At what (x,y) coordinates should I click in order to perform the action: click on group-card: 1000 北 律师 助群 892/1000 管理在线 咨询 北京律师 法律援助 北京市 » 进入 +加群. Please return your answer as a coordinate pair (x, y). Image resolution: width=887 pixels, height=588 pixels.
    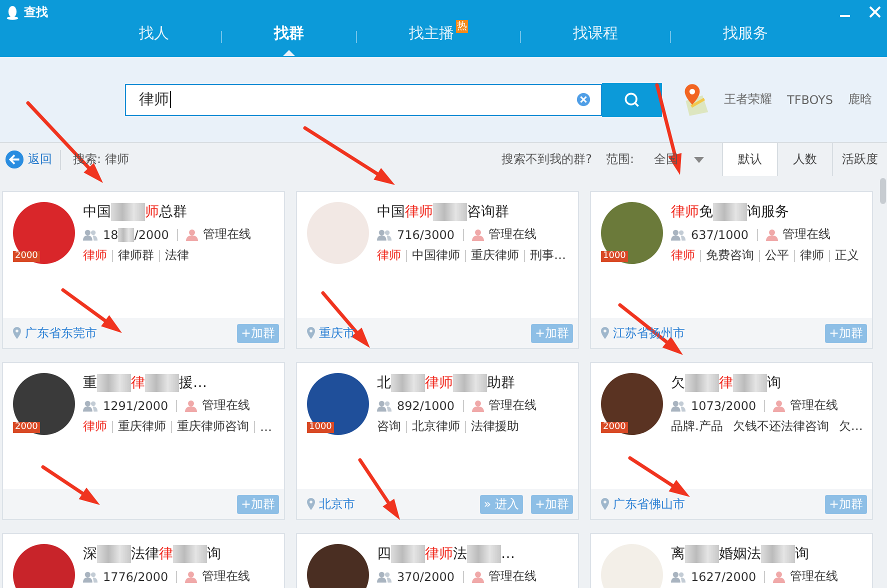
    Looking at the image, I should click on (437, 441).